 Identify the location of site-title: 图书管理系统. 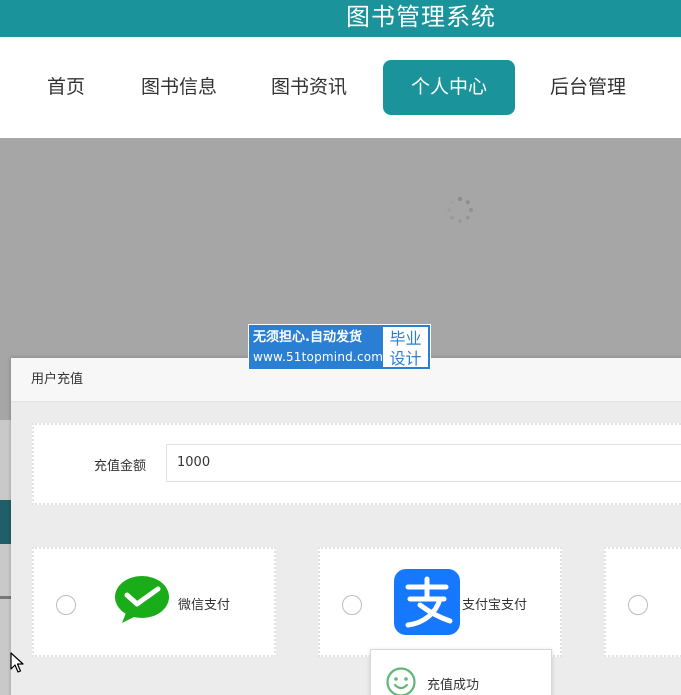
(421, 17).